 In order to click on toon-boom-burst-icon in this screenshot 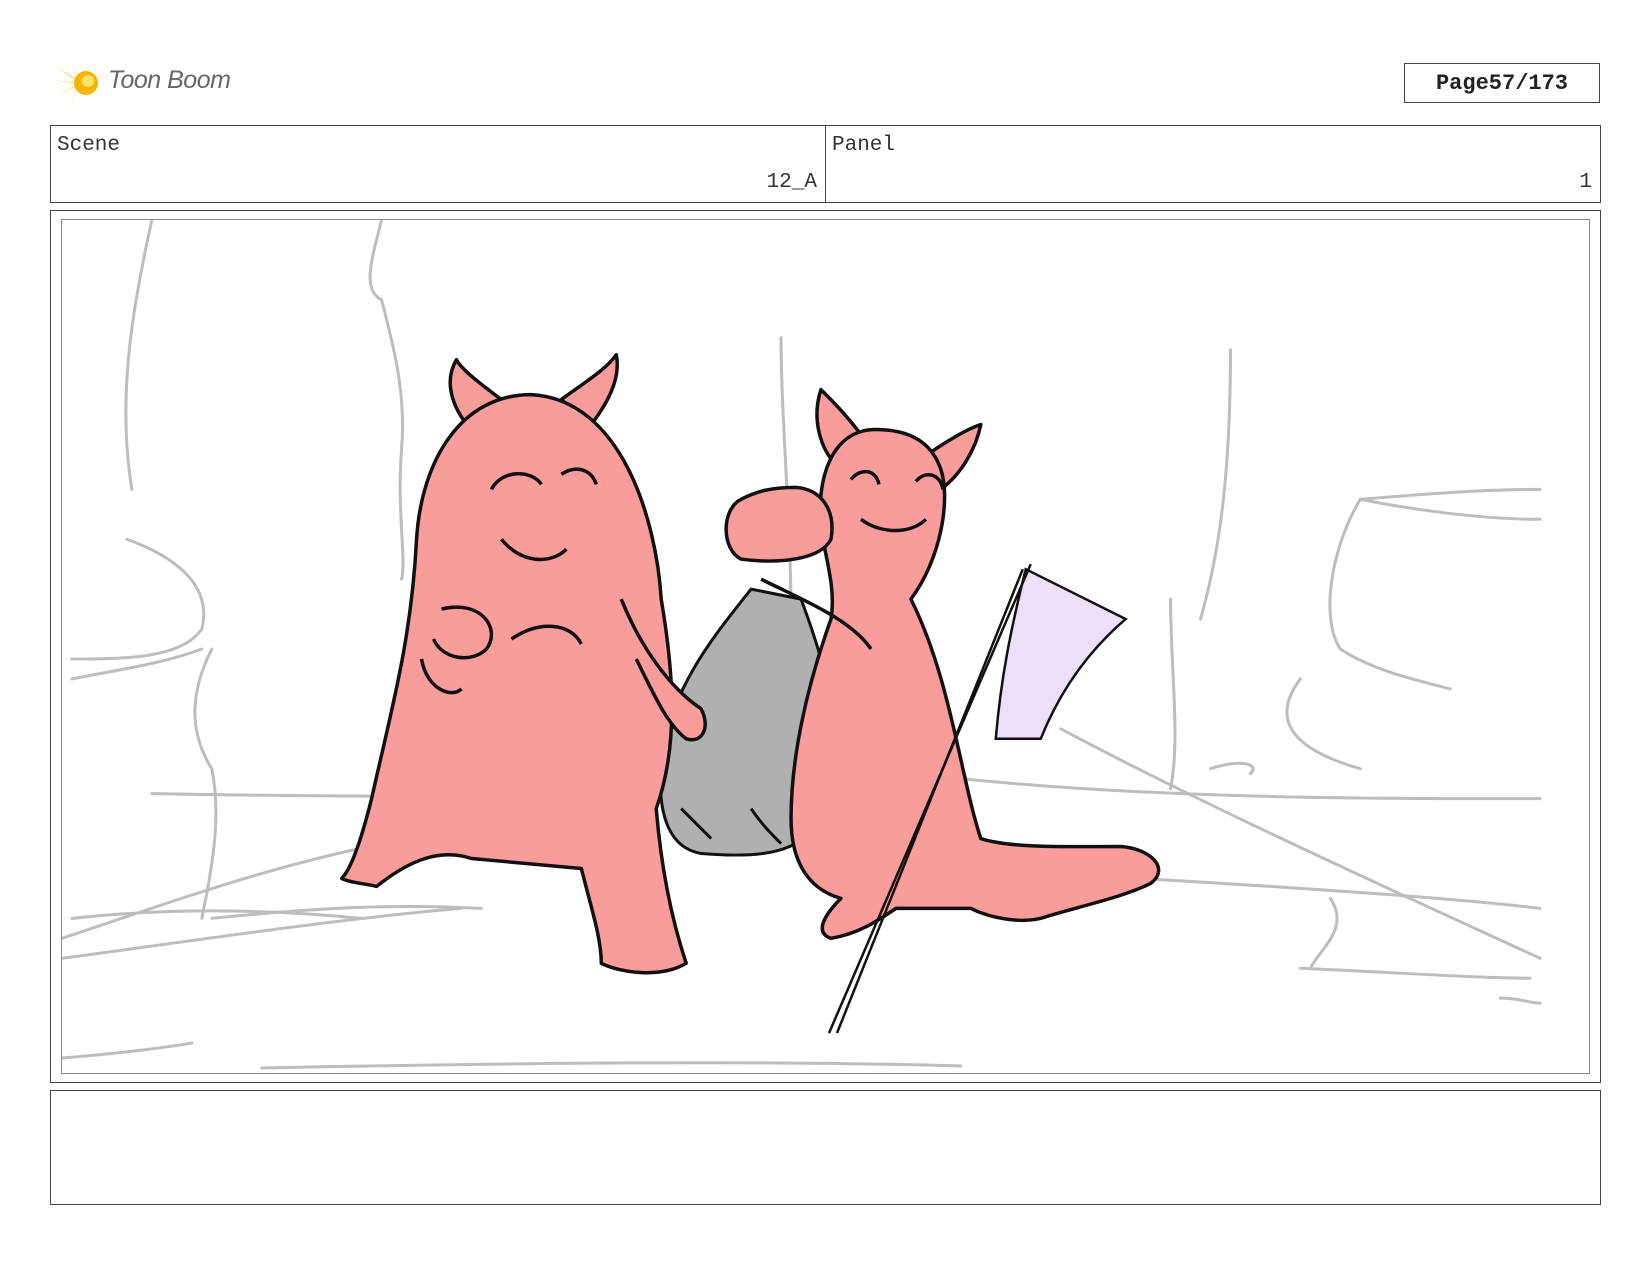, I will do `click(75, 83)`.